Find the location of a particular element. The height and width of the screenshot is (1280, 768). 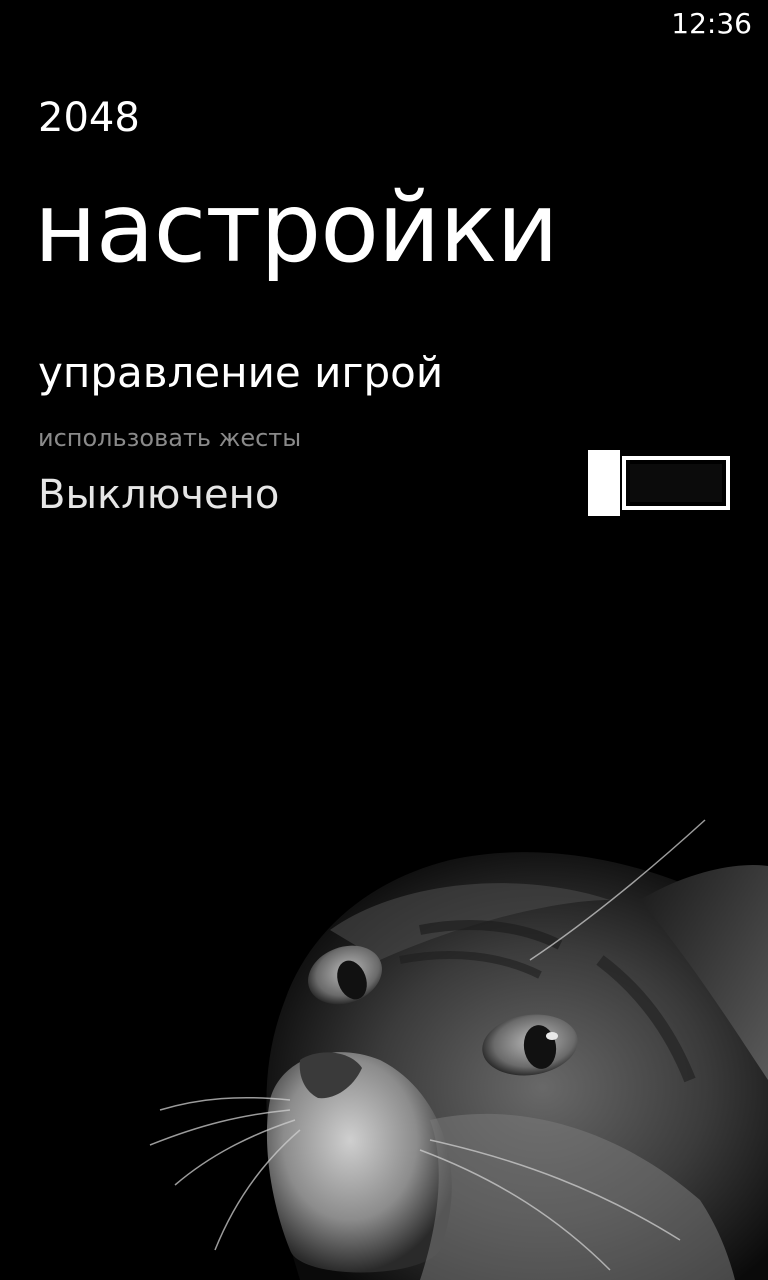

gestures-toggle-state: Выключено is located at coordinates (159, 495).